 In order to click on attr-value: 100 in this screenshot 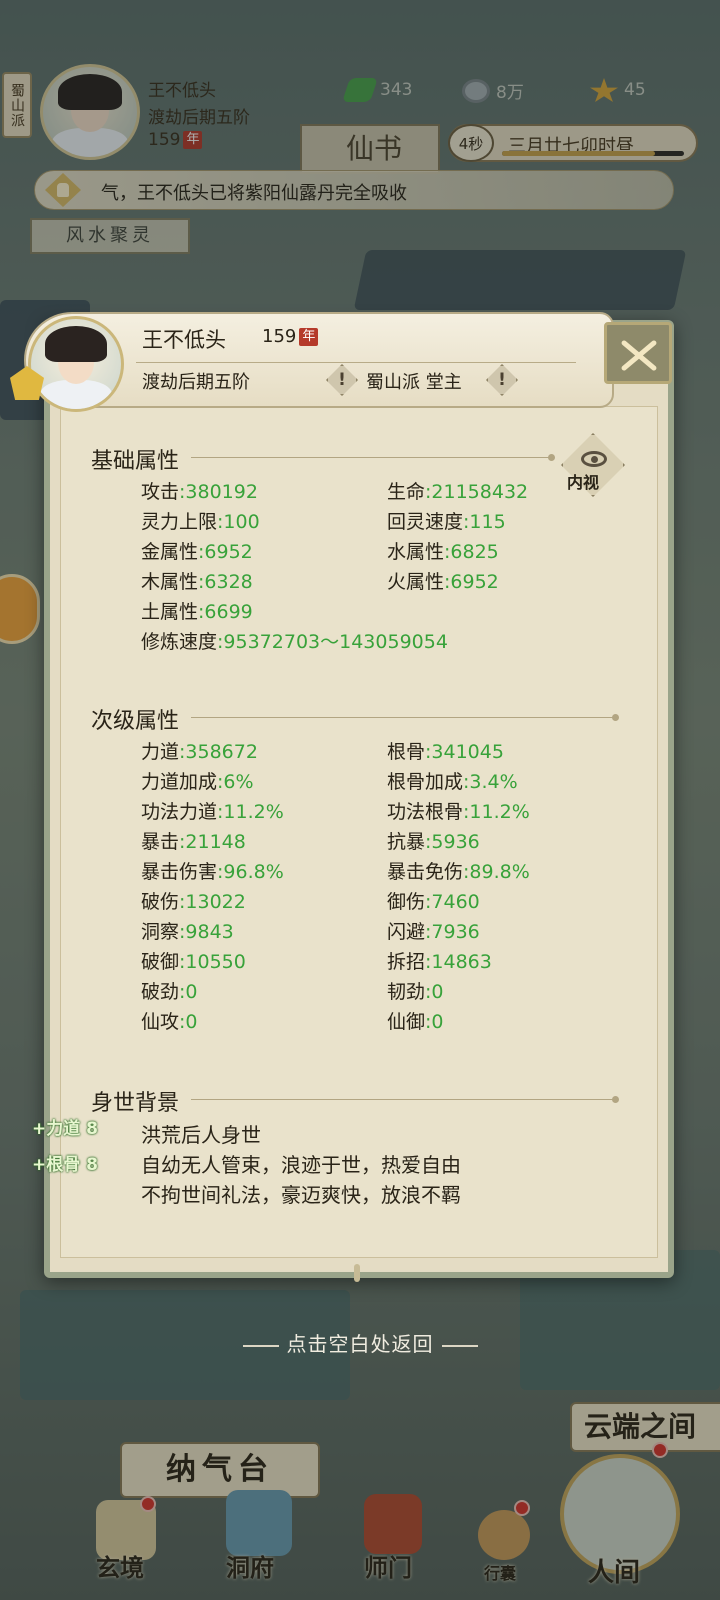, I will do `click(241, 522)`.